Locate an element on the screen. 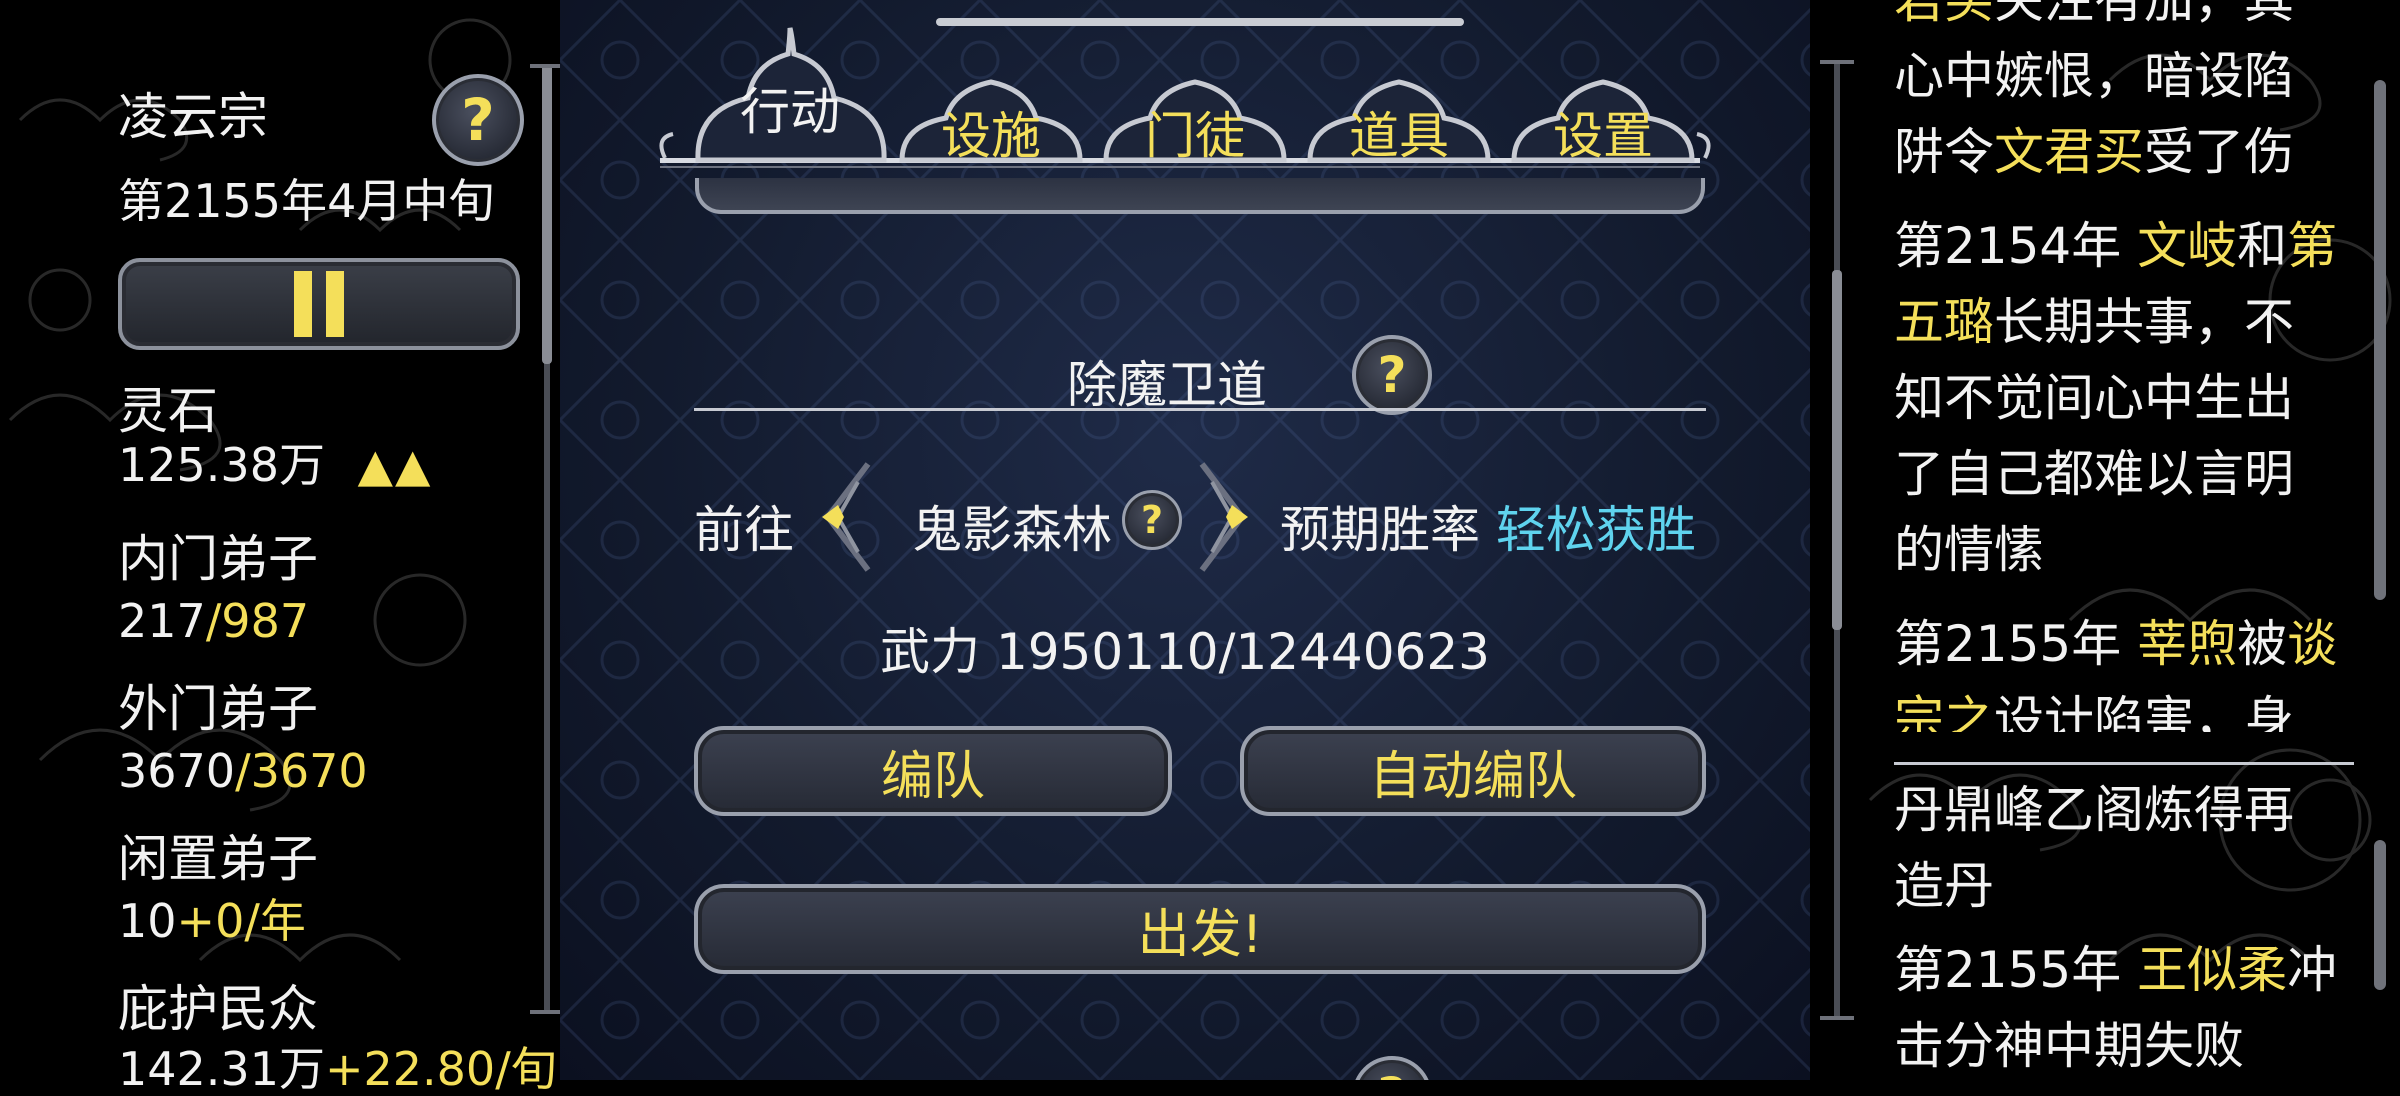  log-entry: 第2155年 王似柔冲 is located at coordinates (2124, 970).